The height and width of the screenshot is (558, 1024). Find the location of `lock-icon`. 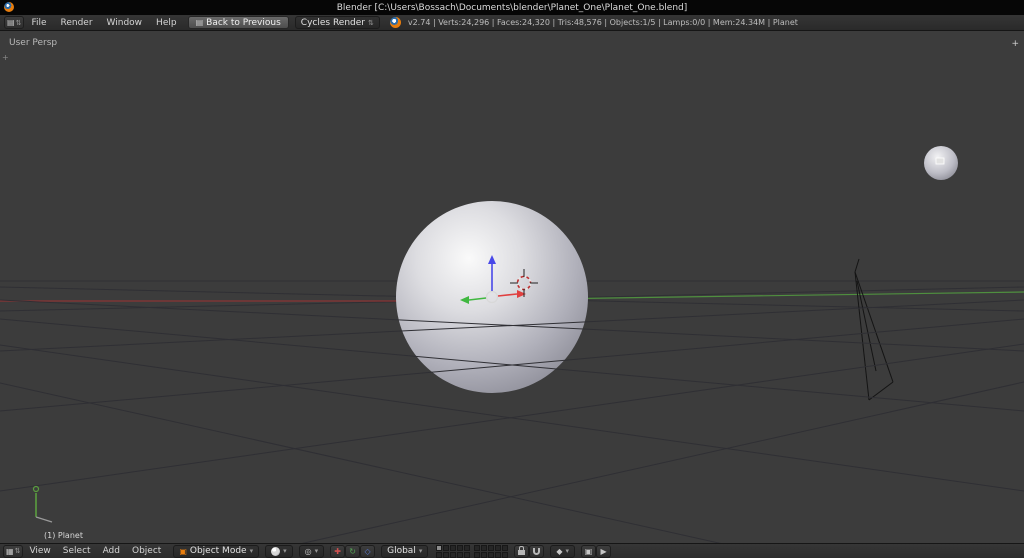

lock-icon is located at coordinates (522, 550).